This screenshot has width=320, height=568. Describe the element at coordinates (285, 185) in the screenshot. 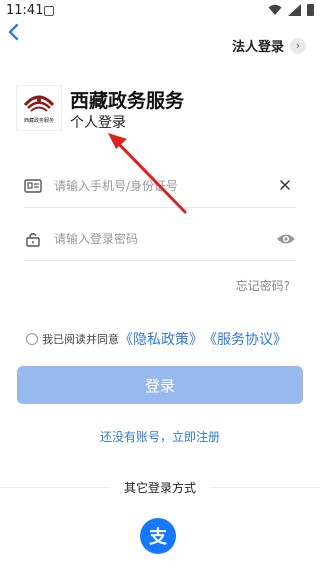

I see `clear-icon` at that location.